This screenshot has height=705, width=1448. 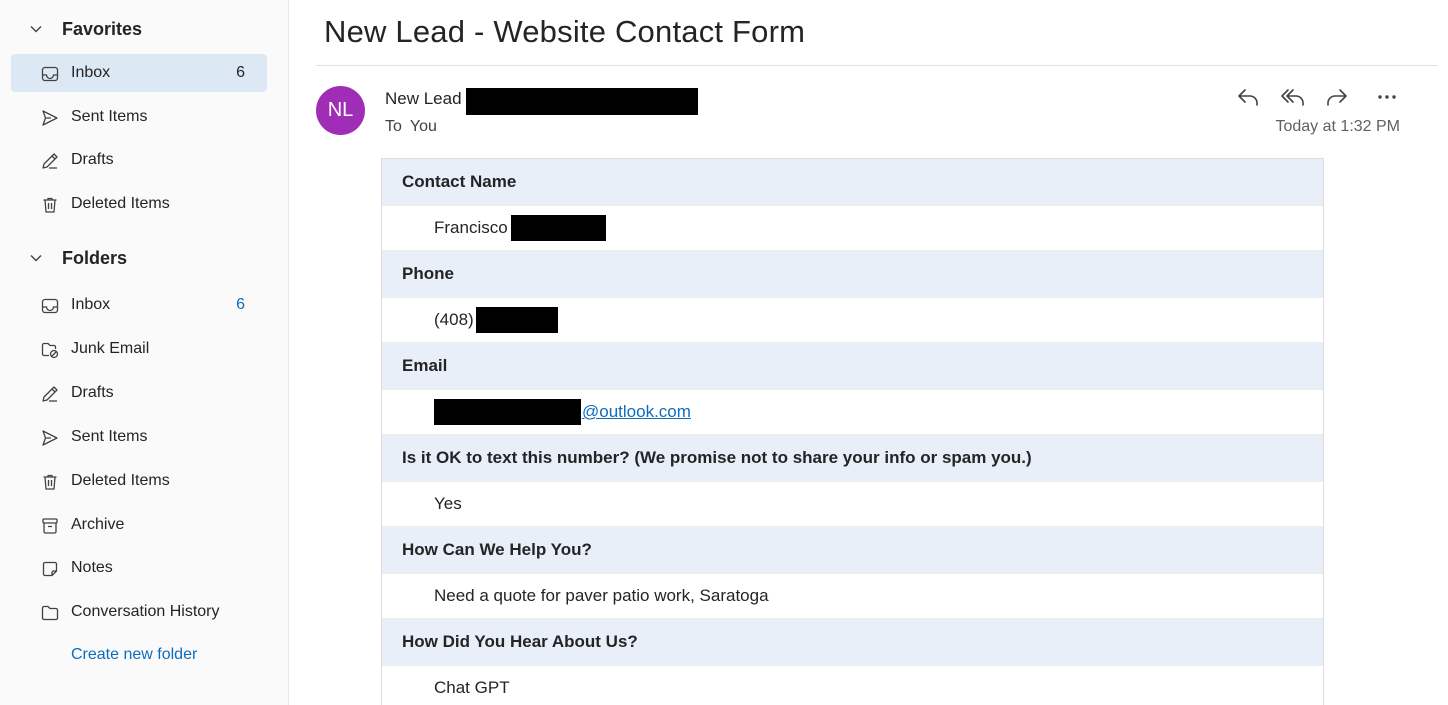 What do you see at coordinates (565, 31) in the screenshot?
I see `message-subject: New Lead - Website Contact Form` at bounding box center [565, 31].